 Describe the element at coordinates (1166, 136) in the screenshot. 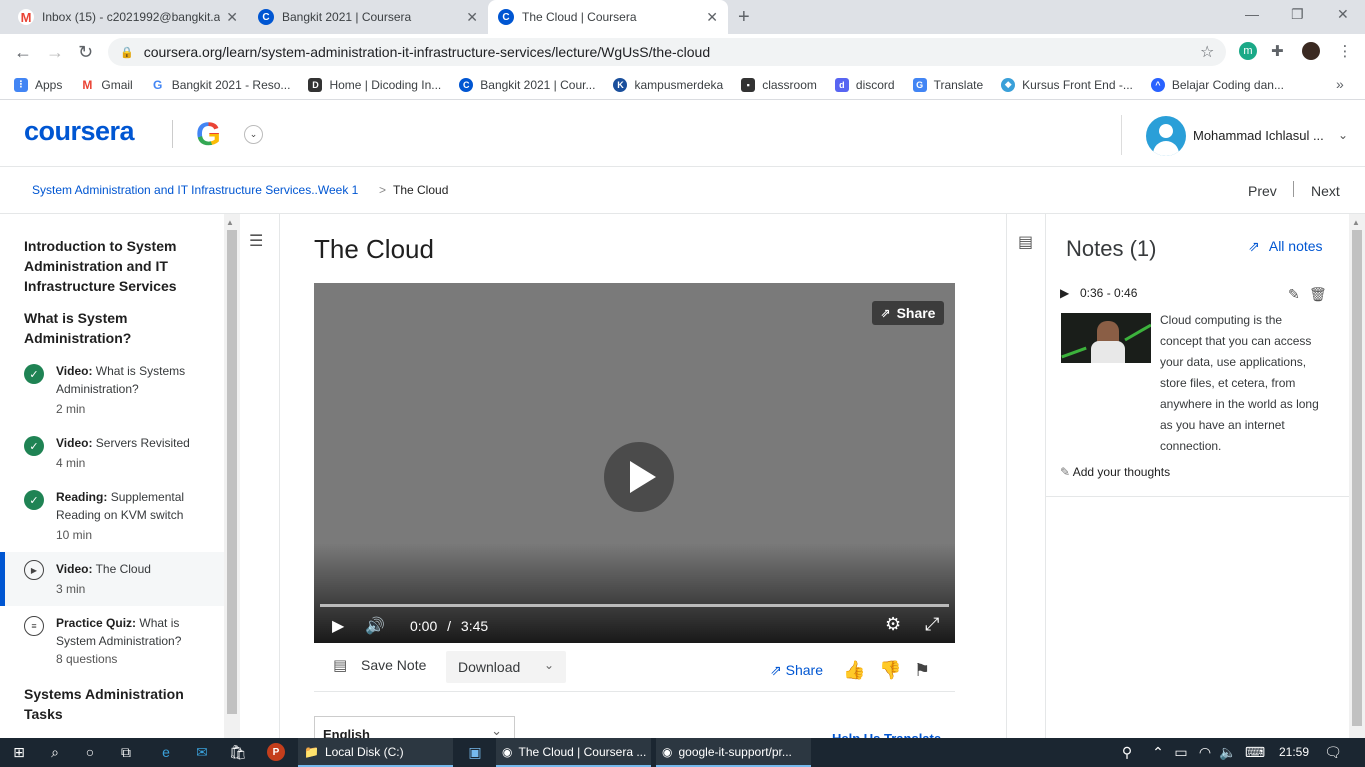

I see `user-avatar` at that location.